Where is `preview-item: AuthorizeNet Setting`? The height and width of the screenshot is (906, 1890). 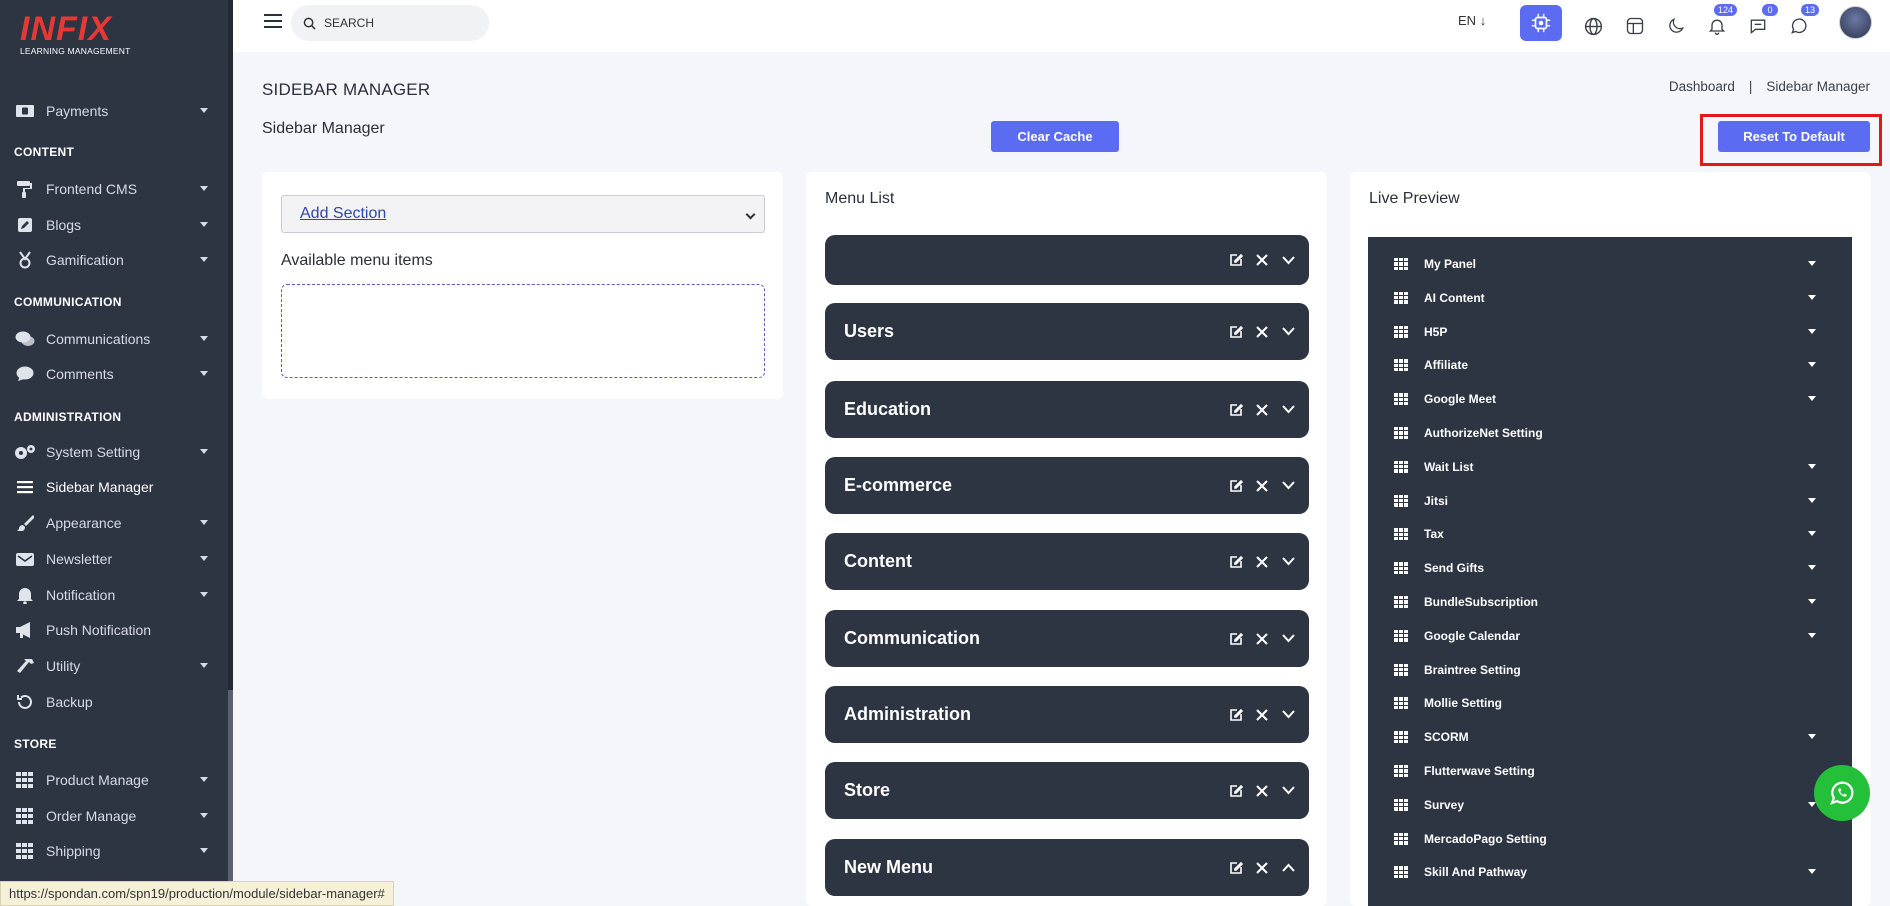 preview-item: AuthorizeNet Setting is located at coordinates (1610, 433).